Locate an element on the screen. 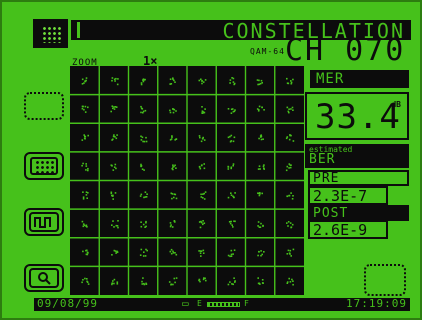 This screenshot has height=320, width=422. constellation-button is located at coordinates (44, 166).